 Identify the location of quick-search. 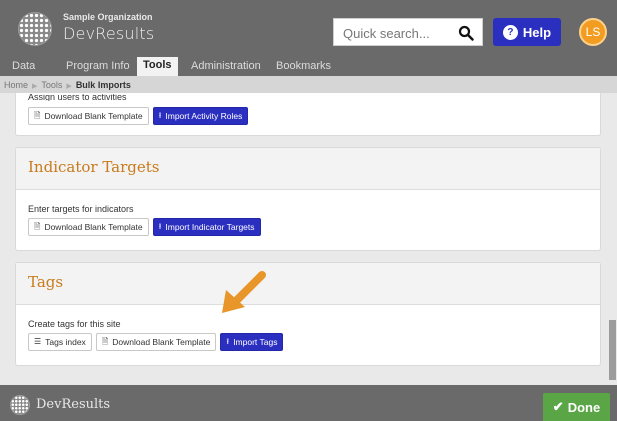
(408, 32).